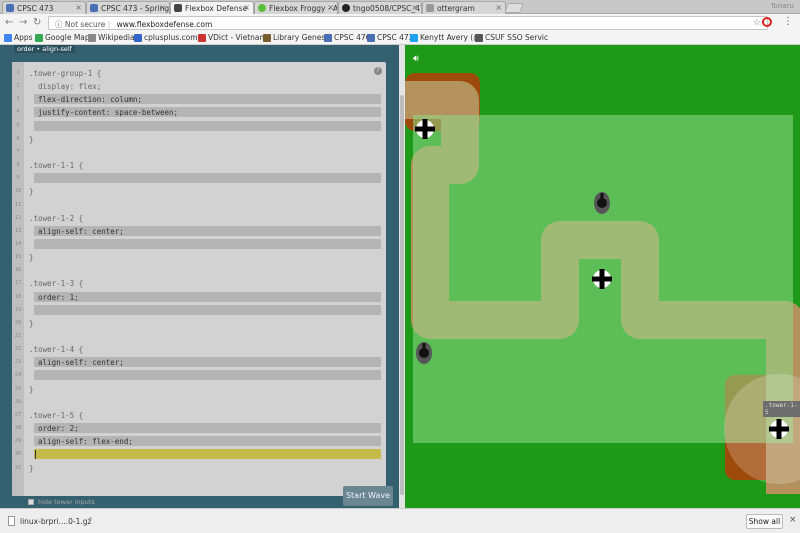  I want to click on opera-icon, so click(767, 22).